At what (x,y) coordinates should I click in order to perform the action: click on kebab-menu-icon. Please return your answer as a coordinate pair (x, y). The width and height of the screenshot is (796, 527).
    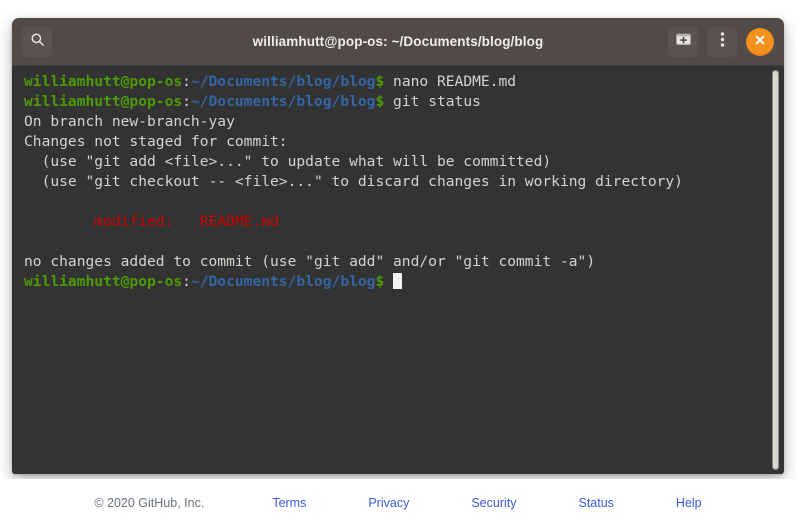
    Looking at the image, I should click on (722, 42).